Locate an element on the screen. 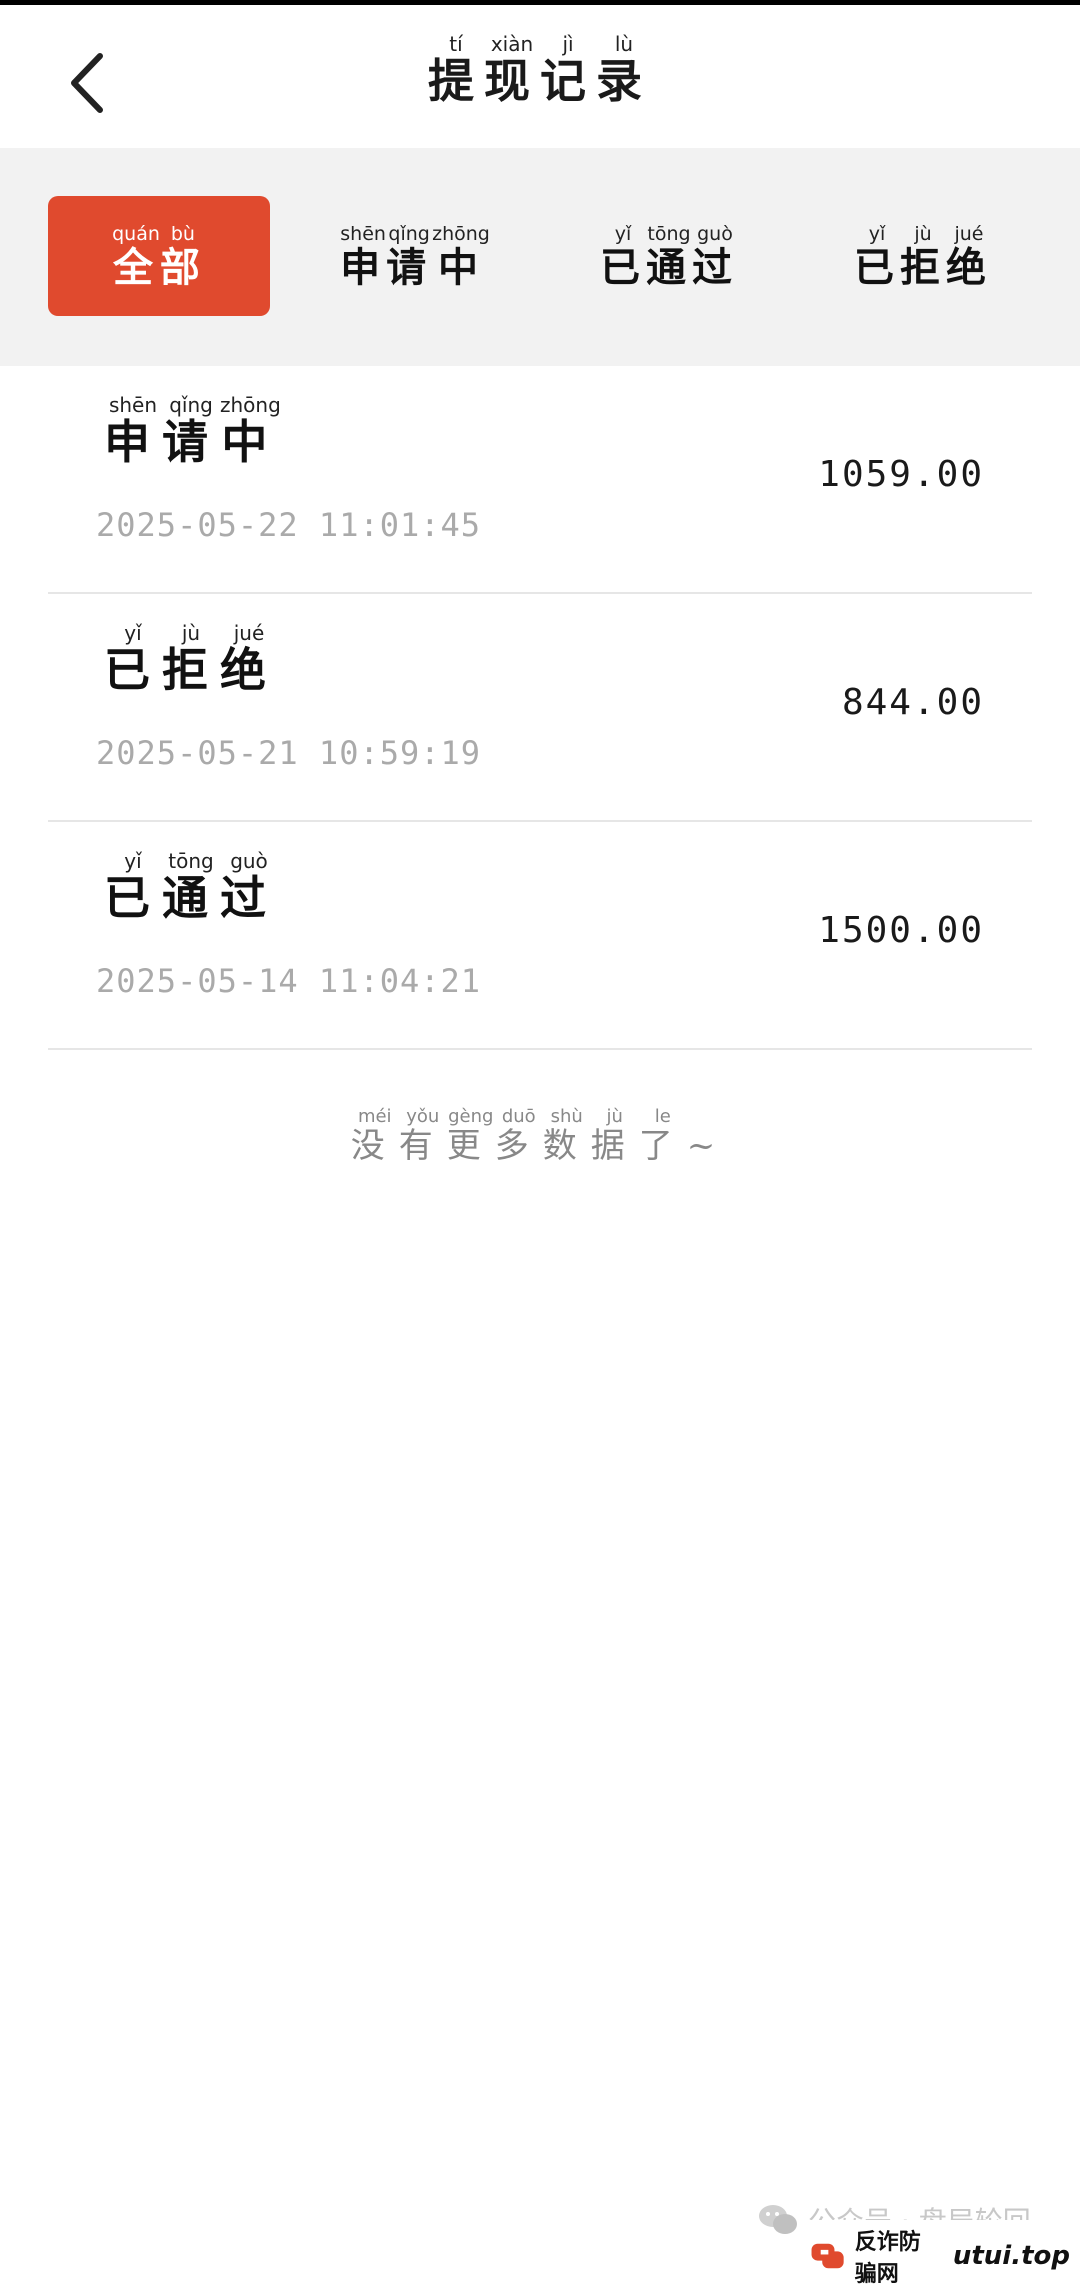  pinyin-char: 录lù is located at coordinates (624, 70).